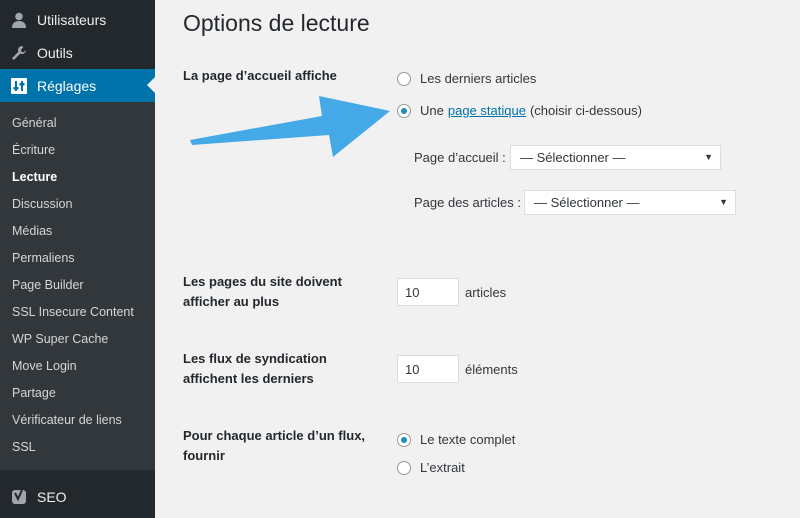  I want to click on posts-page-select-value: — Sélectionner —, so click(587, 202).